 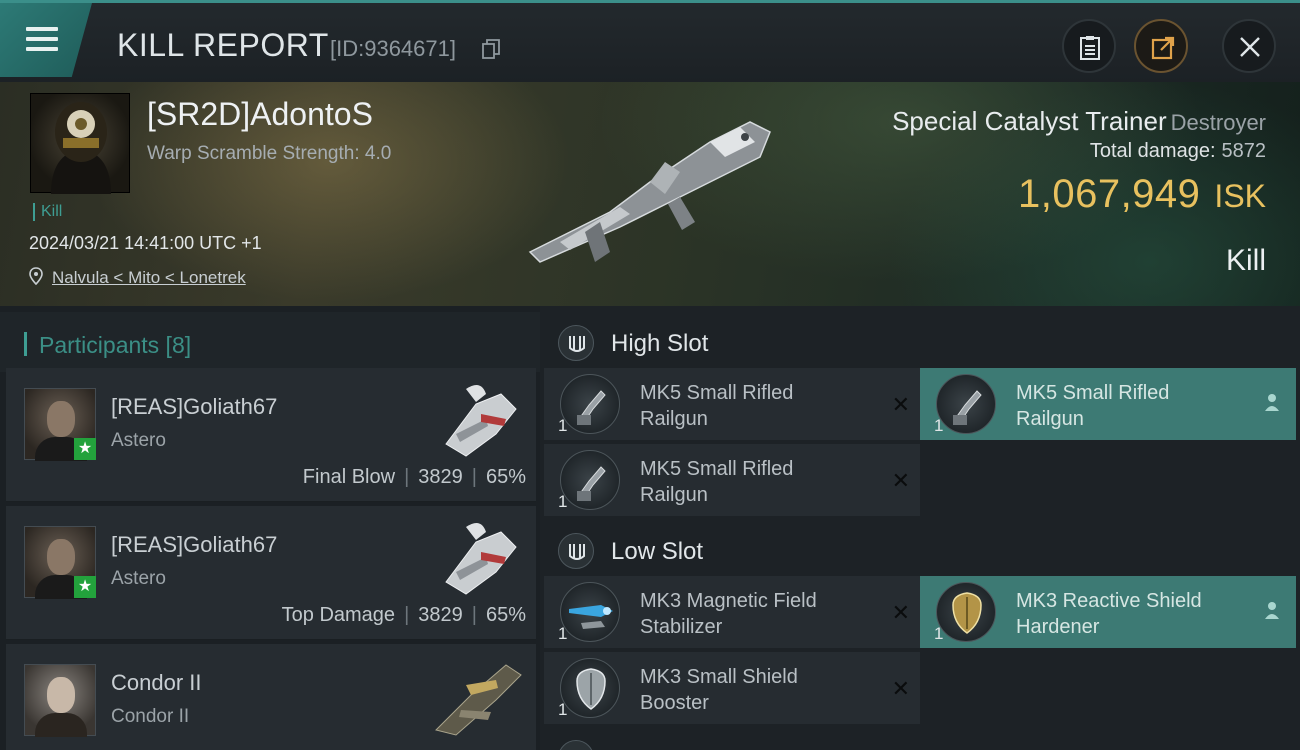 I want to click on participant-stats: Final Blow | 3829 | 65%, so click(x=414, y=477).